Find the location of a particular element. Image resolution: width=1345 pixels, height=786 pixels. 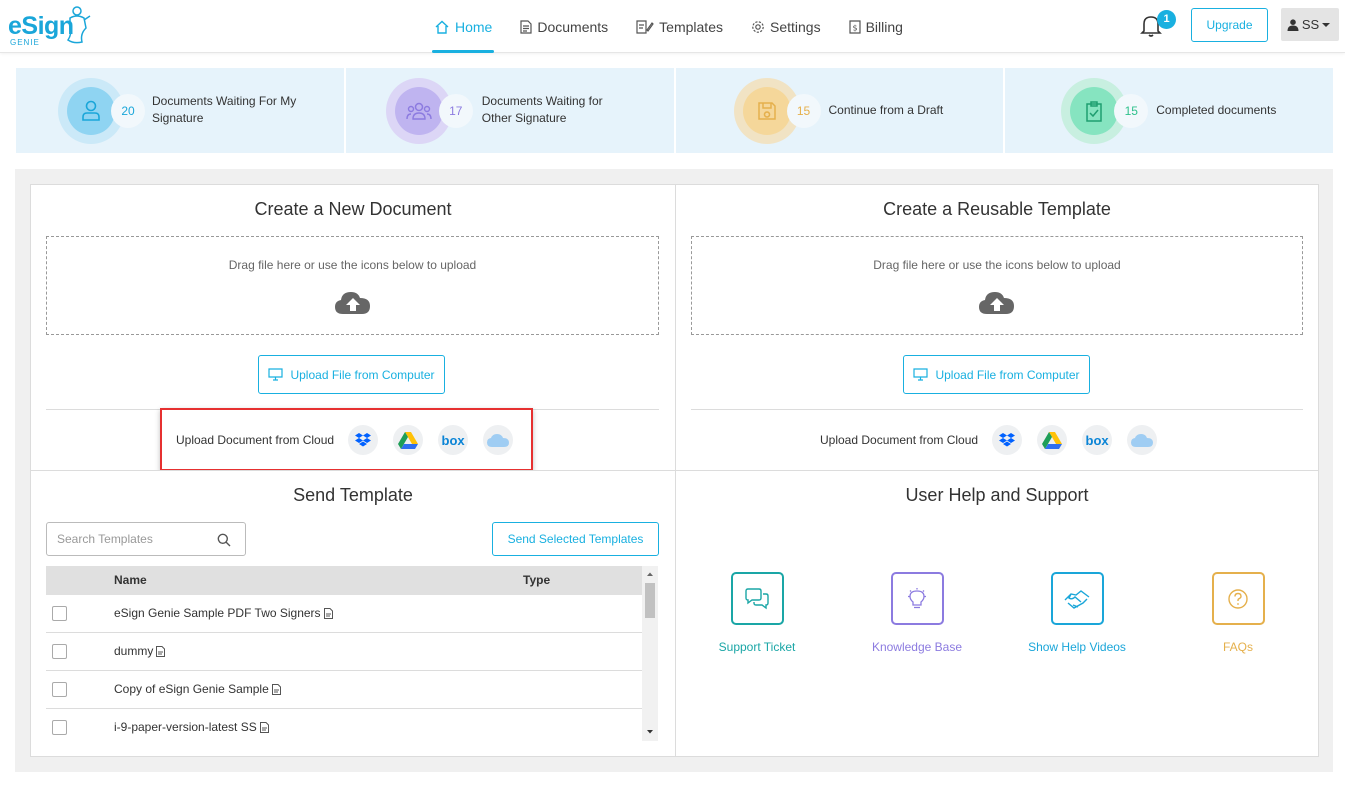

knowledge-base-tile is located at coordinates (917, 598).